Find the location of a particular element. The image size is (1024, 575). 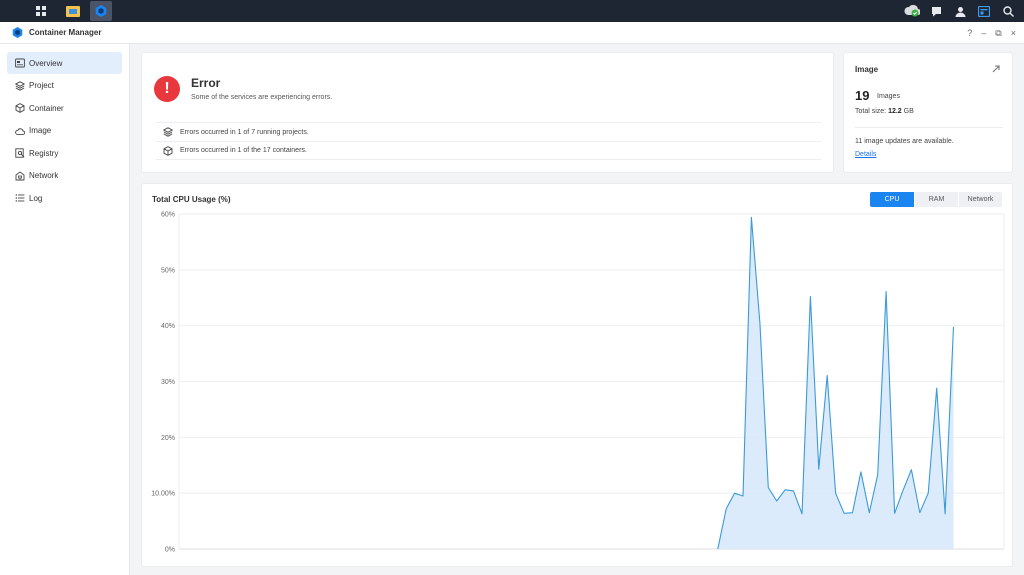

container-manager-taskbar-icon is located at coordinates (101, 11).